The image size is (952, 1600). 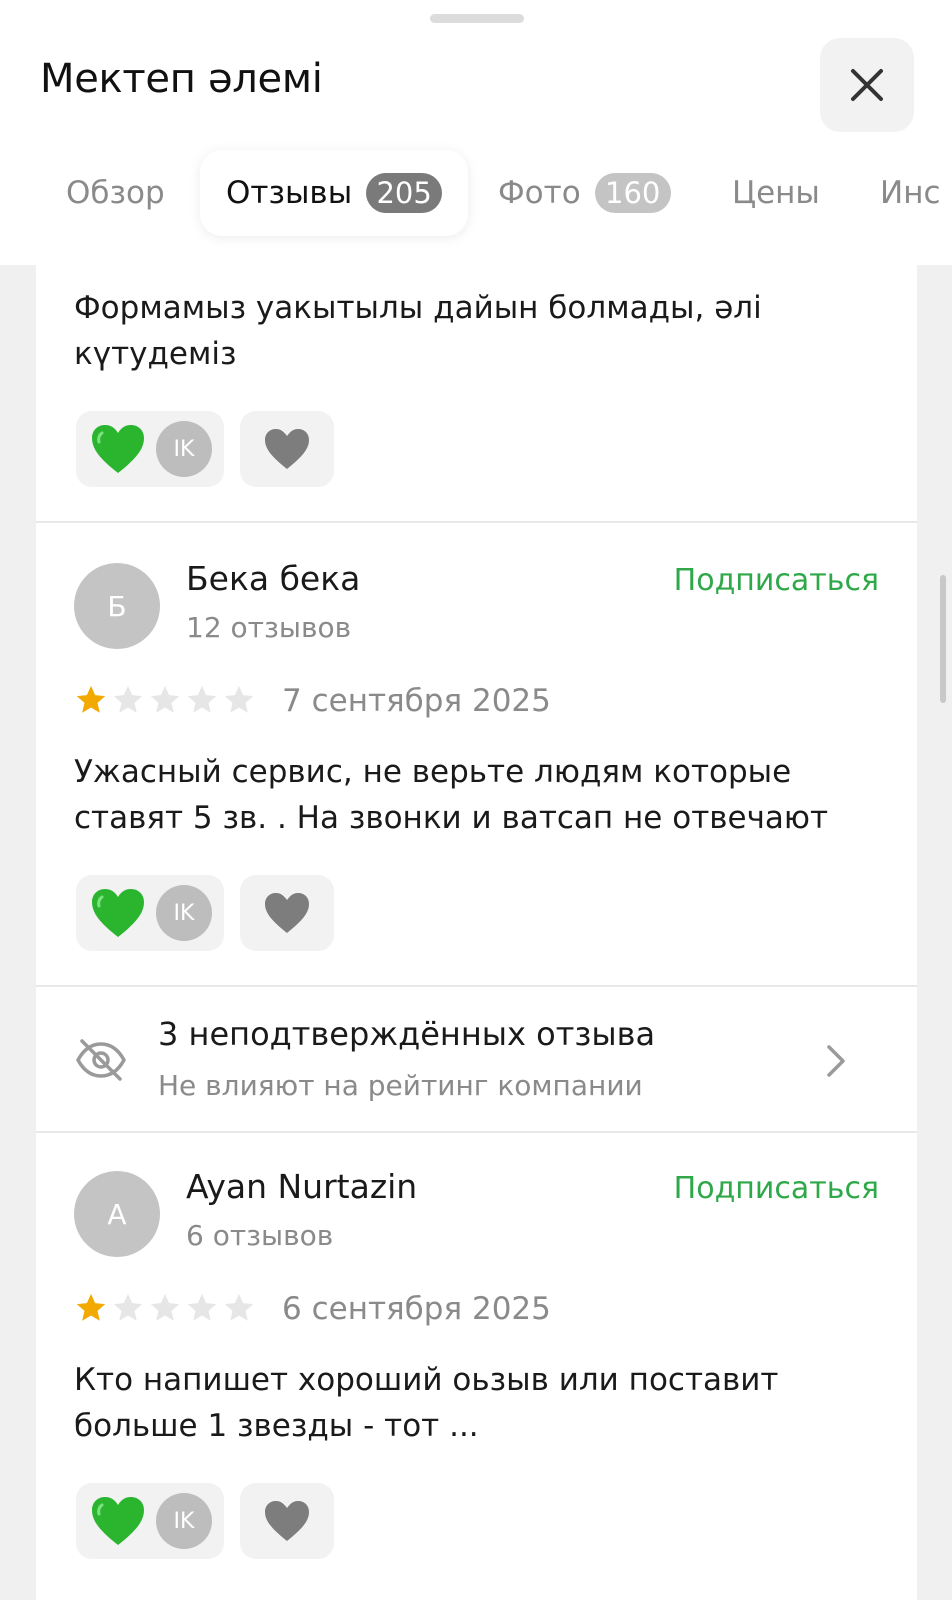 I want to click on tab-reviews: Отзывы 205, so click(x=334, y=193).